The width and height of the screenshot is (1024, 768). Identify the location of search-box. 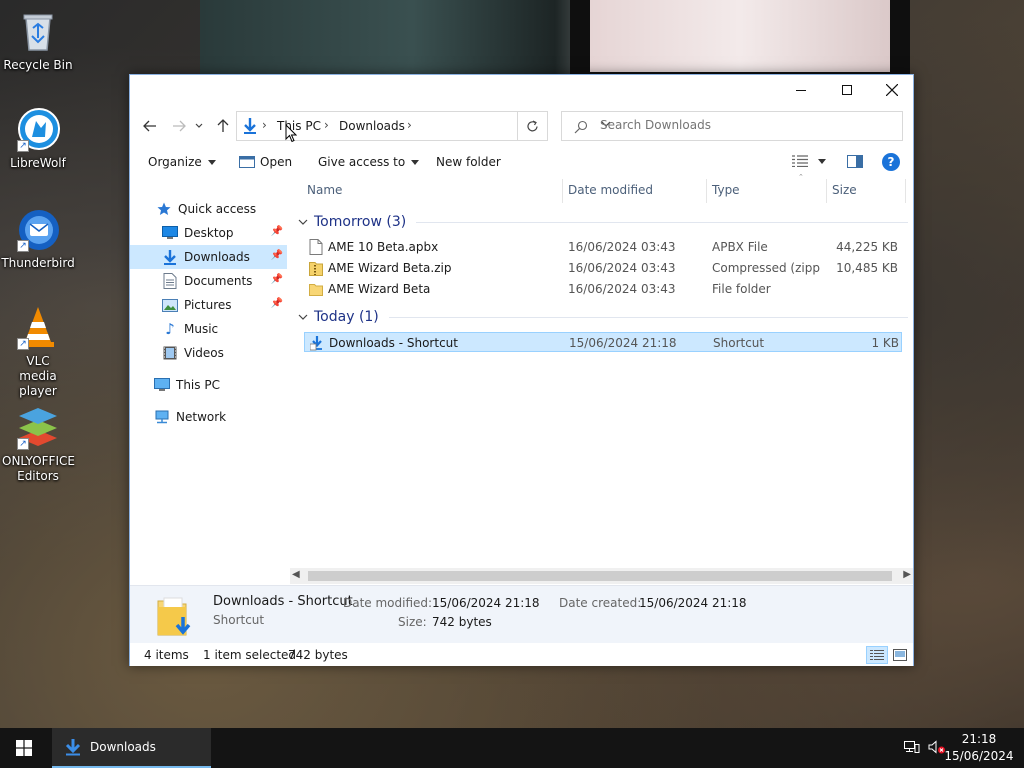
(732, 126).